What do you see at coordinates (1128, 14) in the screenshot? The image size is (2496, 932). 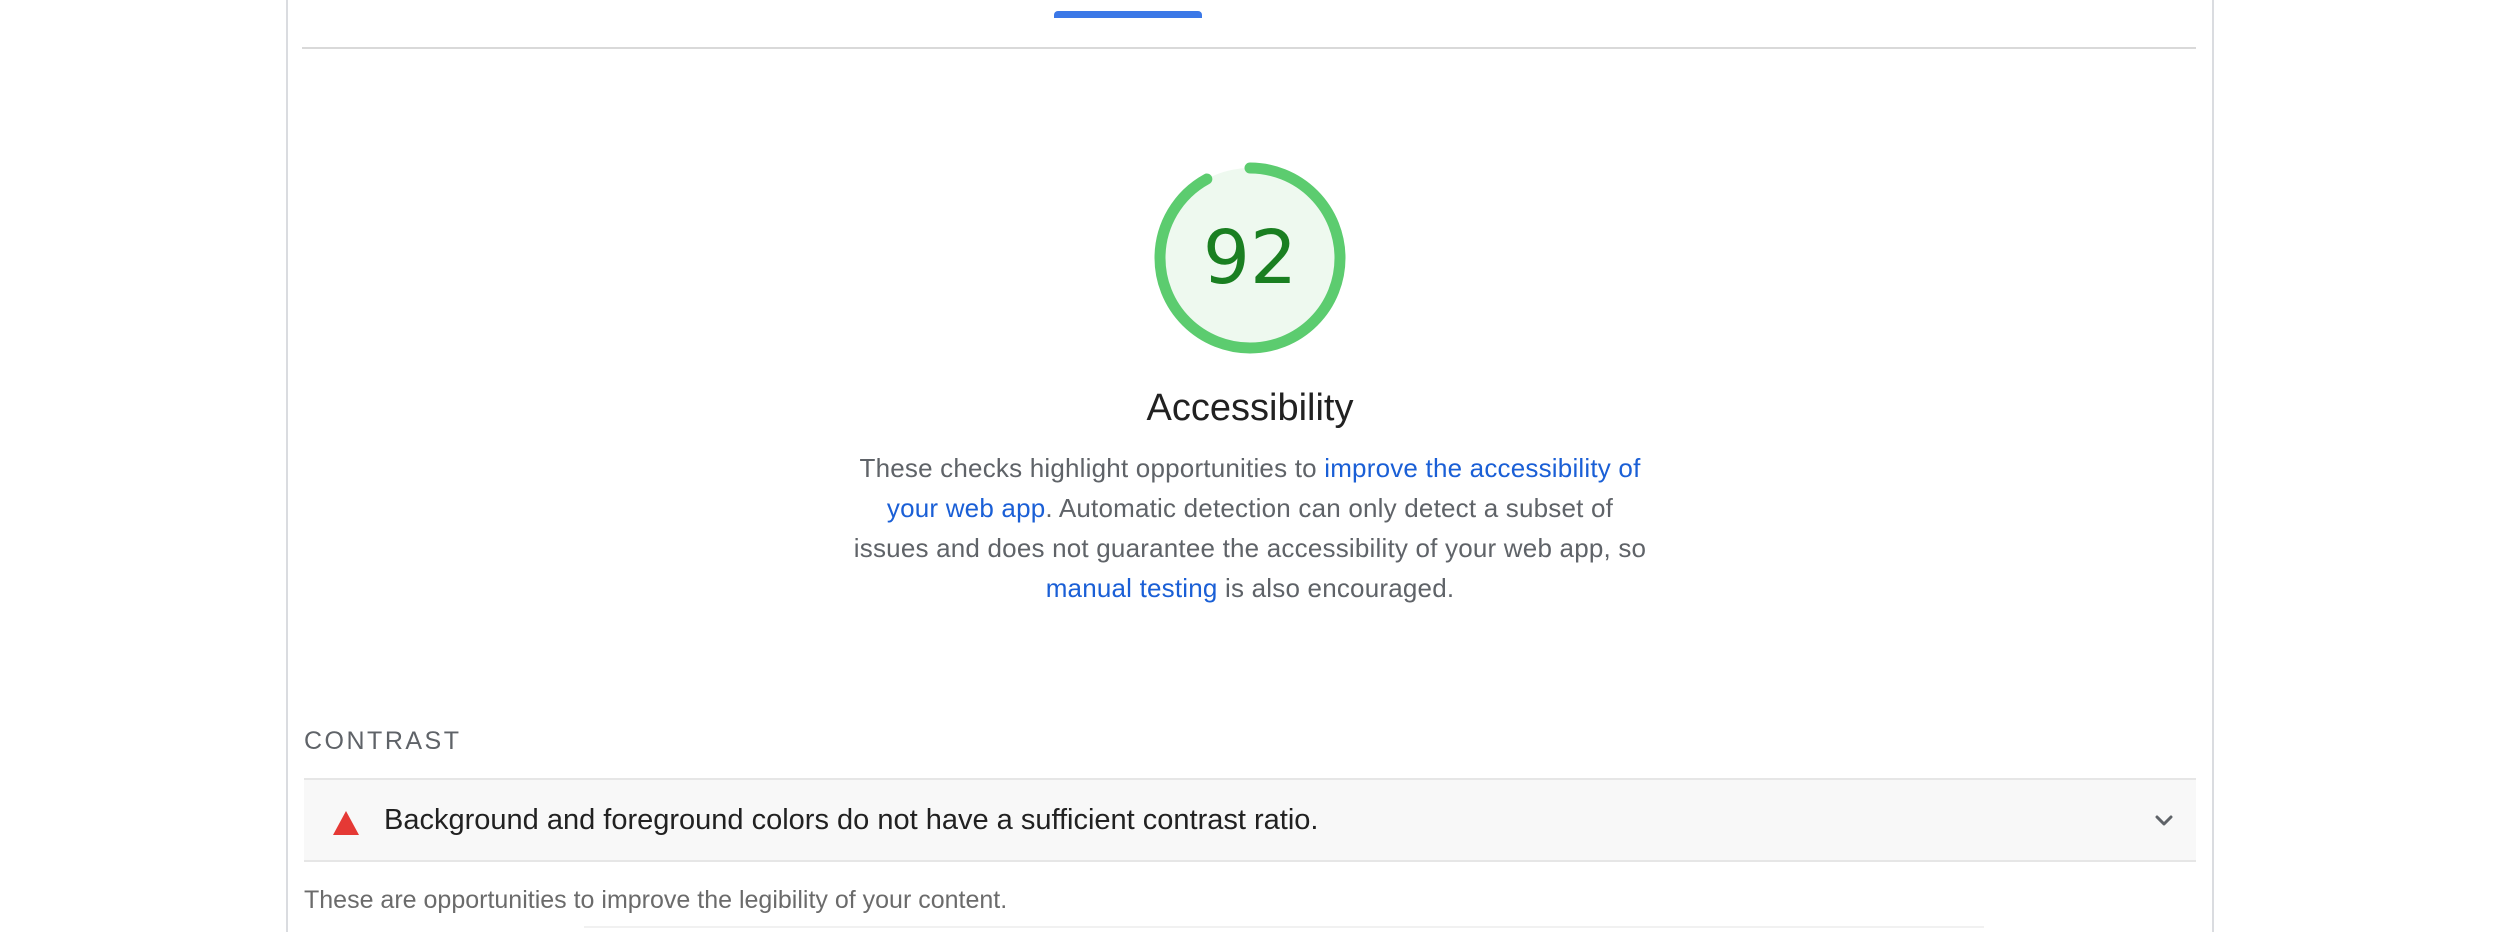 I see `active-tab-indicator` at bounding box center [1128, 14].